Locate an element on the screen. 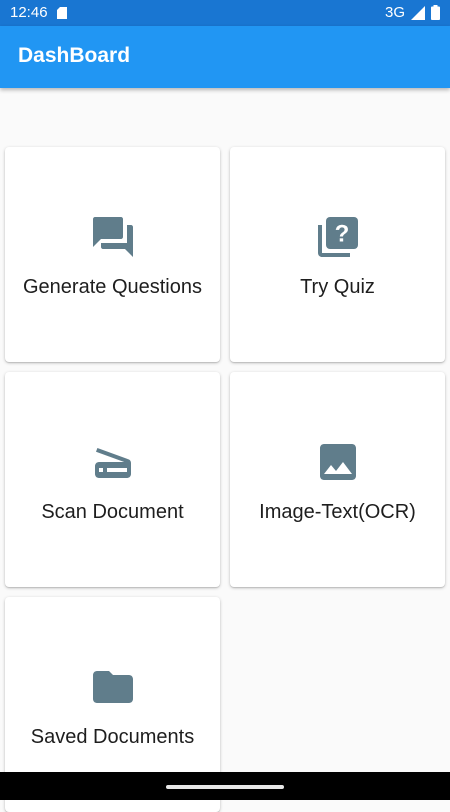 The image size is (450, 812). card-label: Image-Text(OCR) is located at coordinates (337, 512).